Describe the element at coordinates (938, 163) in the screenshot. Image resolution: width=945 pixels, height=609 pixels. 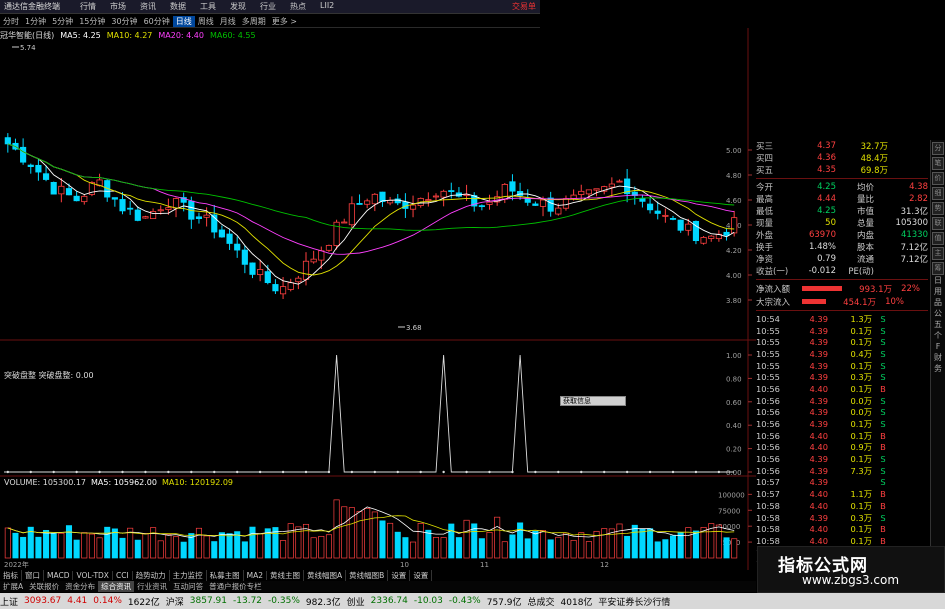
I see `side-tab: 笔` at that location.